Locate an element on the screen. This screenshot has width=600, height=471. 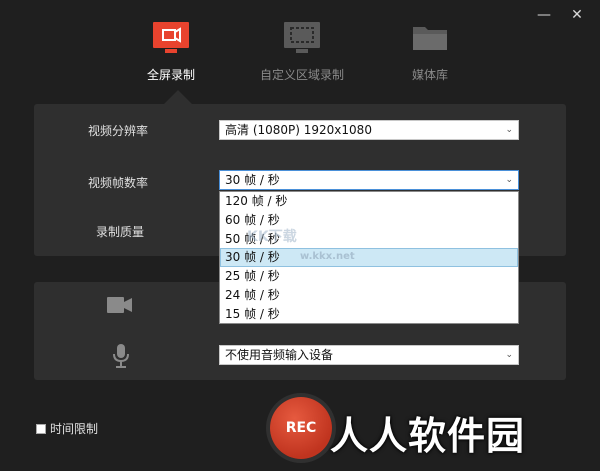
framerate-value: 30 帧 / 秒 is located at coordinates (252, 180).